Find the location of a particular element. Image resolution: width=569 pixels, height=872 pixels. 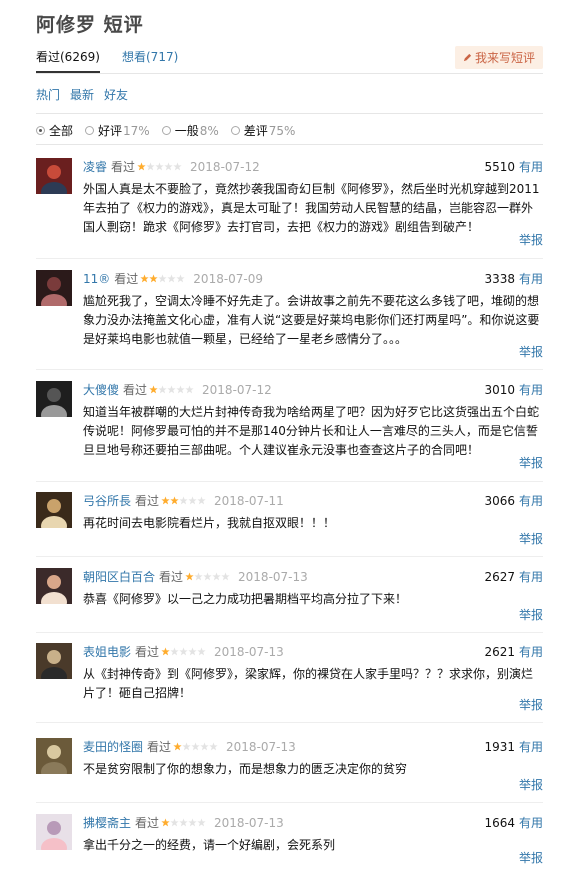

comment-meta: 表姐电影 看过 2018-07-13 is located at coordinates (183, 651).